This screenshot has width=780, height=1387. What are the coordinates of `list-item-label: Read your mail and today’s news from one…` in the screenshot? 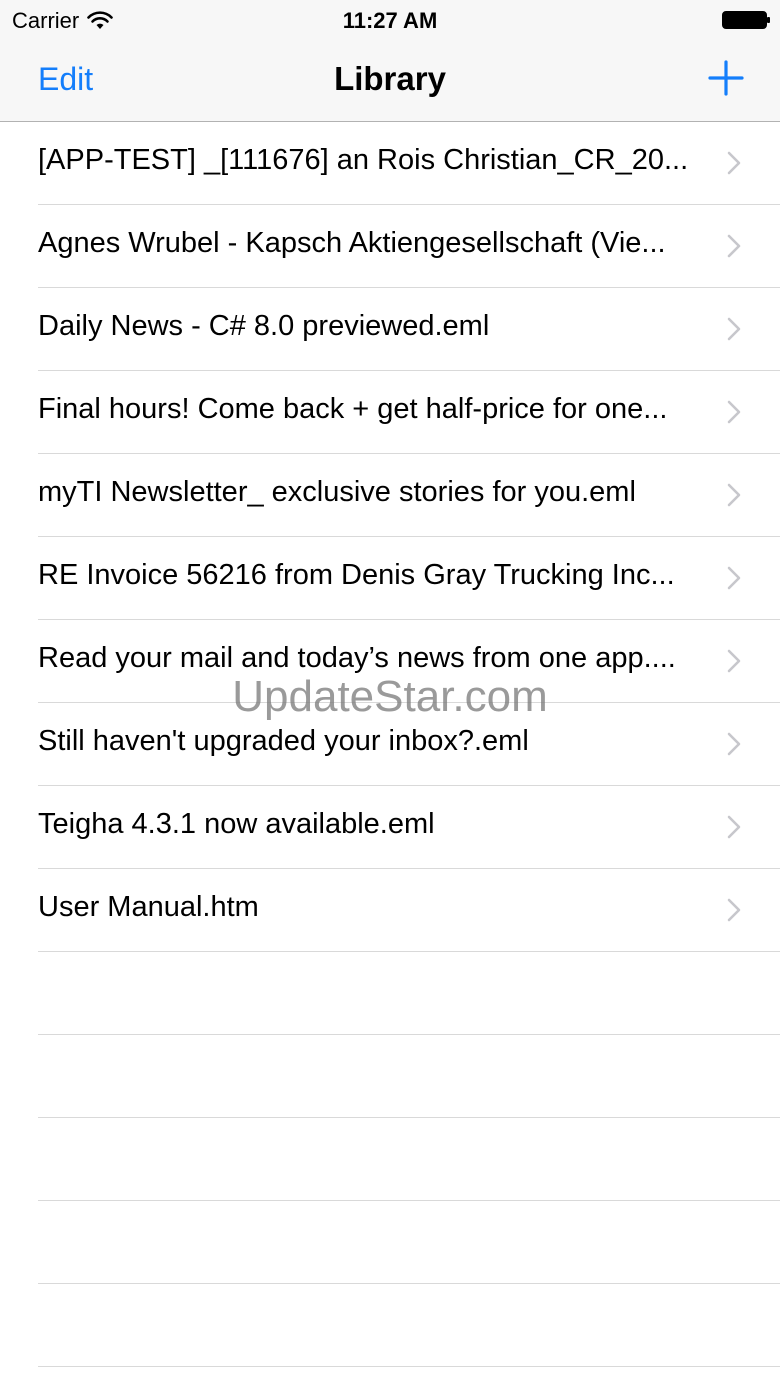 It's located at (357, 658).